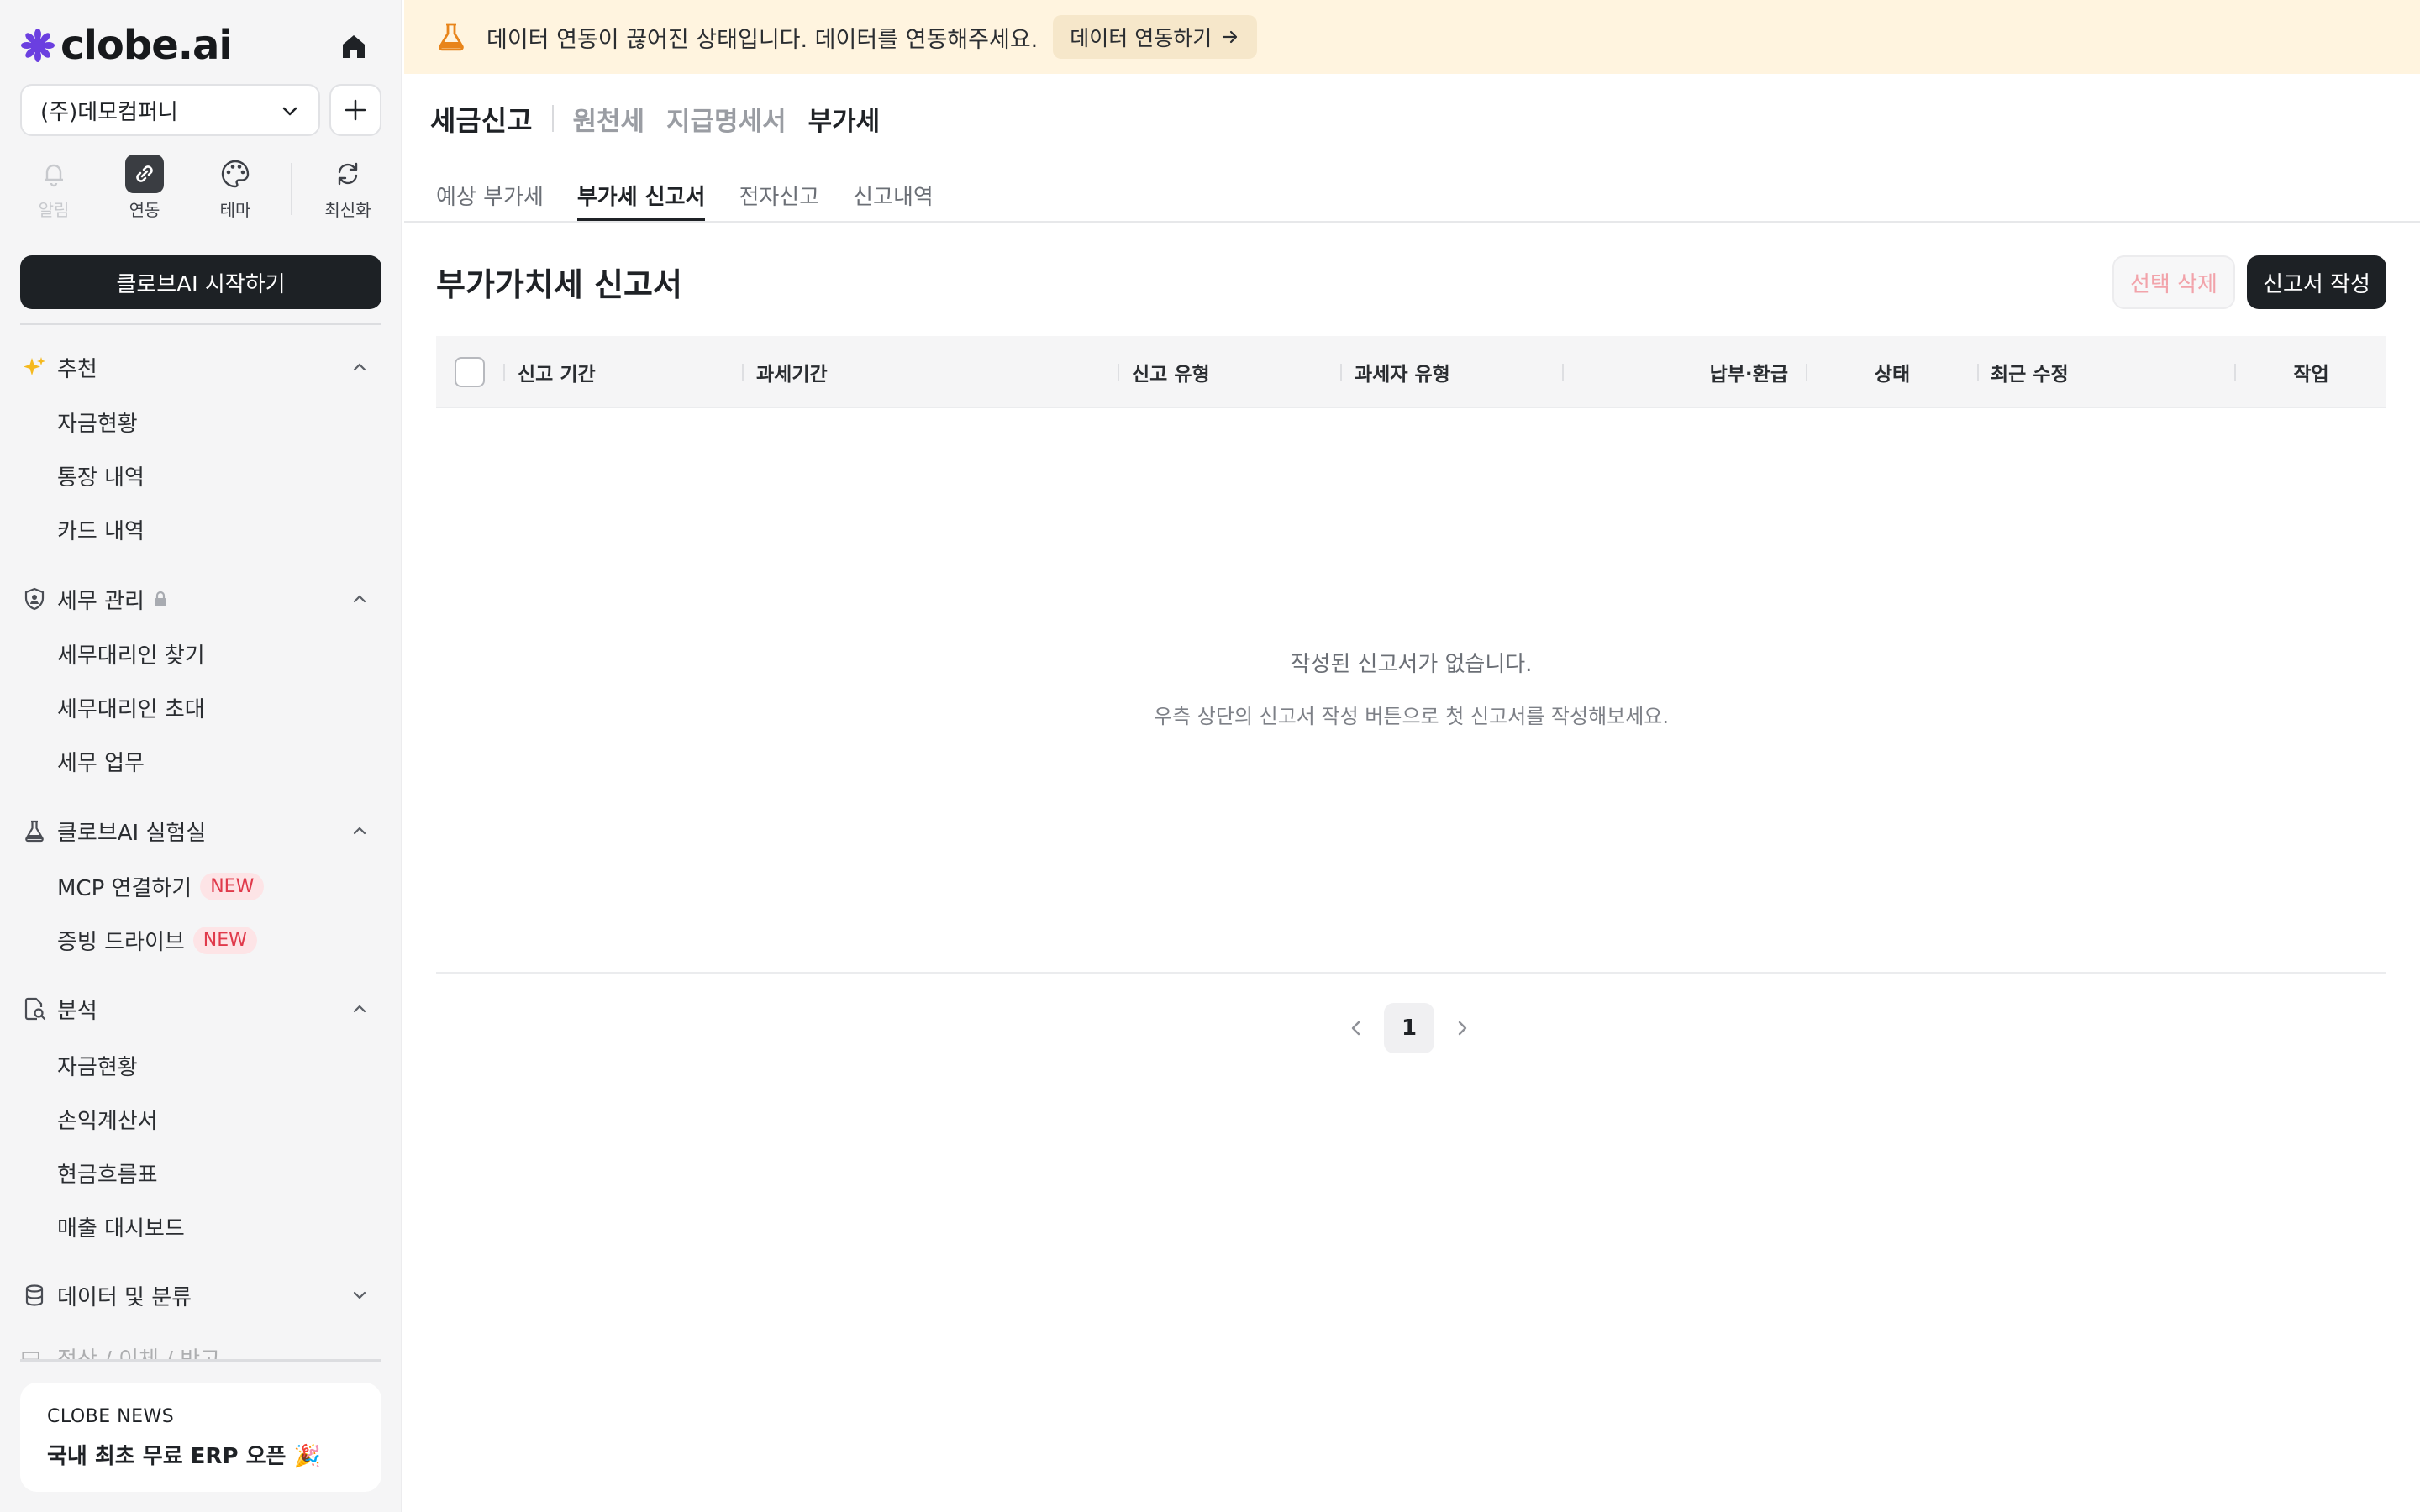 The height and width of the screenshot is (1512, 2420). I want to click on section-ai-lab: 클로브AI 실험실, so click(200, 831).